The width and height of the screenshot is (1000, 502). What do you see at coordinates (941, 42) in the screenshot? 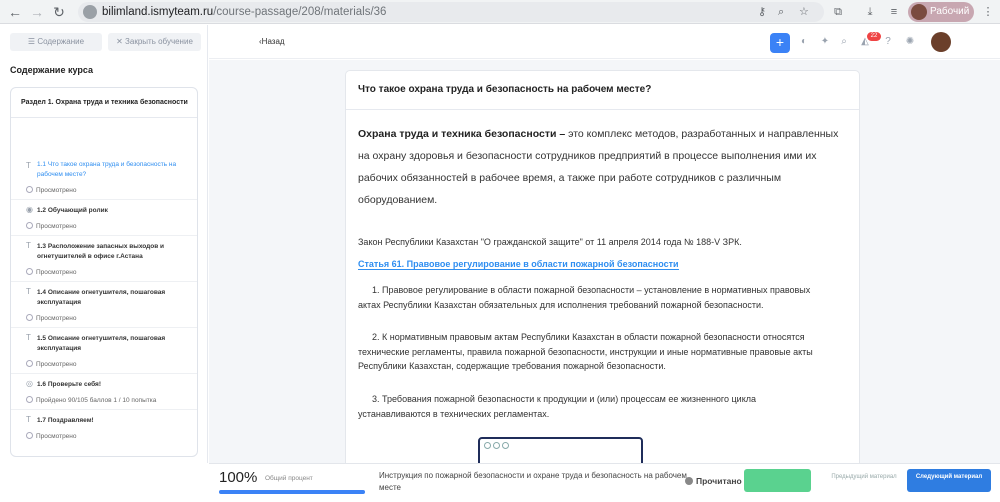
I see `user-avatar` at bounding box center [941, 42].